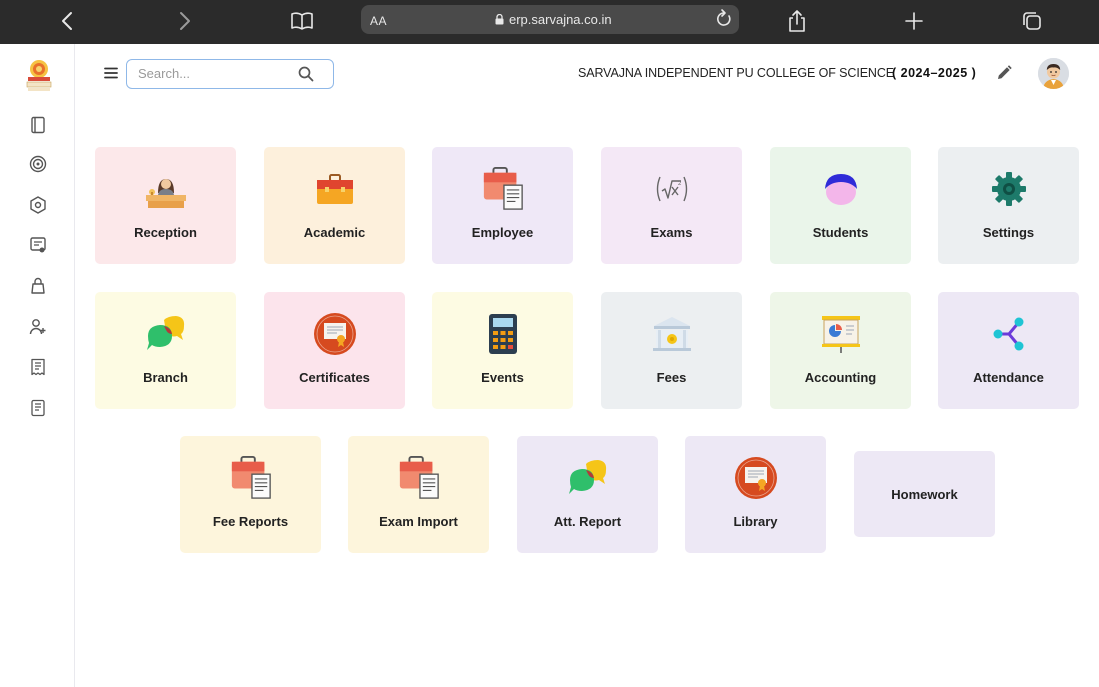 The height and width of the screenshot is (687, 1099). I want to click on tabs-overview-icon, so click(1032, 21).